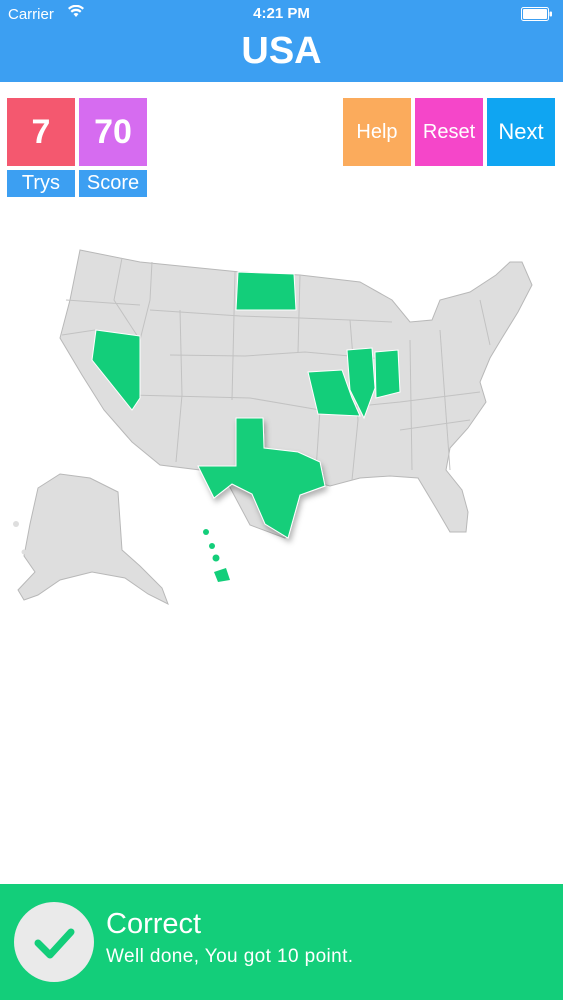 The image size is (563, 1000). I want to click on state-north-dakota, so click(266, 291).